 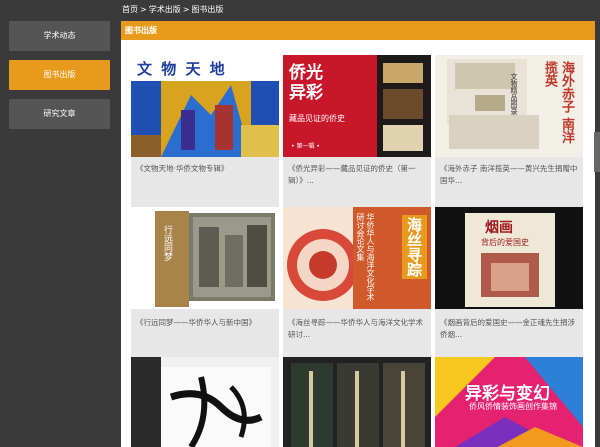 What do you see at coordinates (182, 168) in the screenshot?
I see `book-caption: 《文物天地·华侨文物专辑》` at bounding box center [182, 168].